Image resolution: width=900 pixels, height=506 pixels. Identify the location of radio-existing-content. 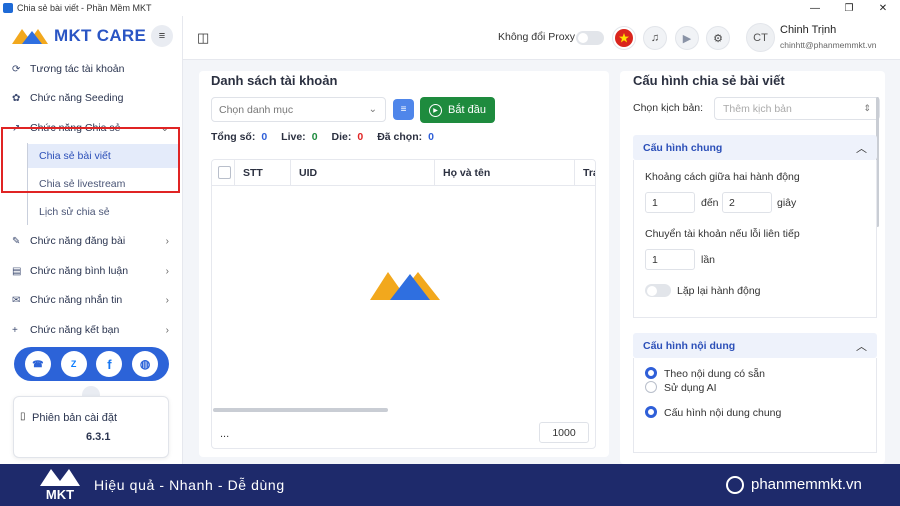
(651, 373).